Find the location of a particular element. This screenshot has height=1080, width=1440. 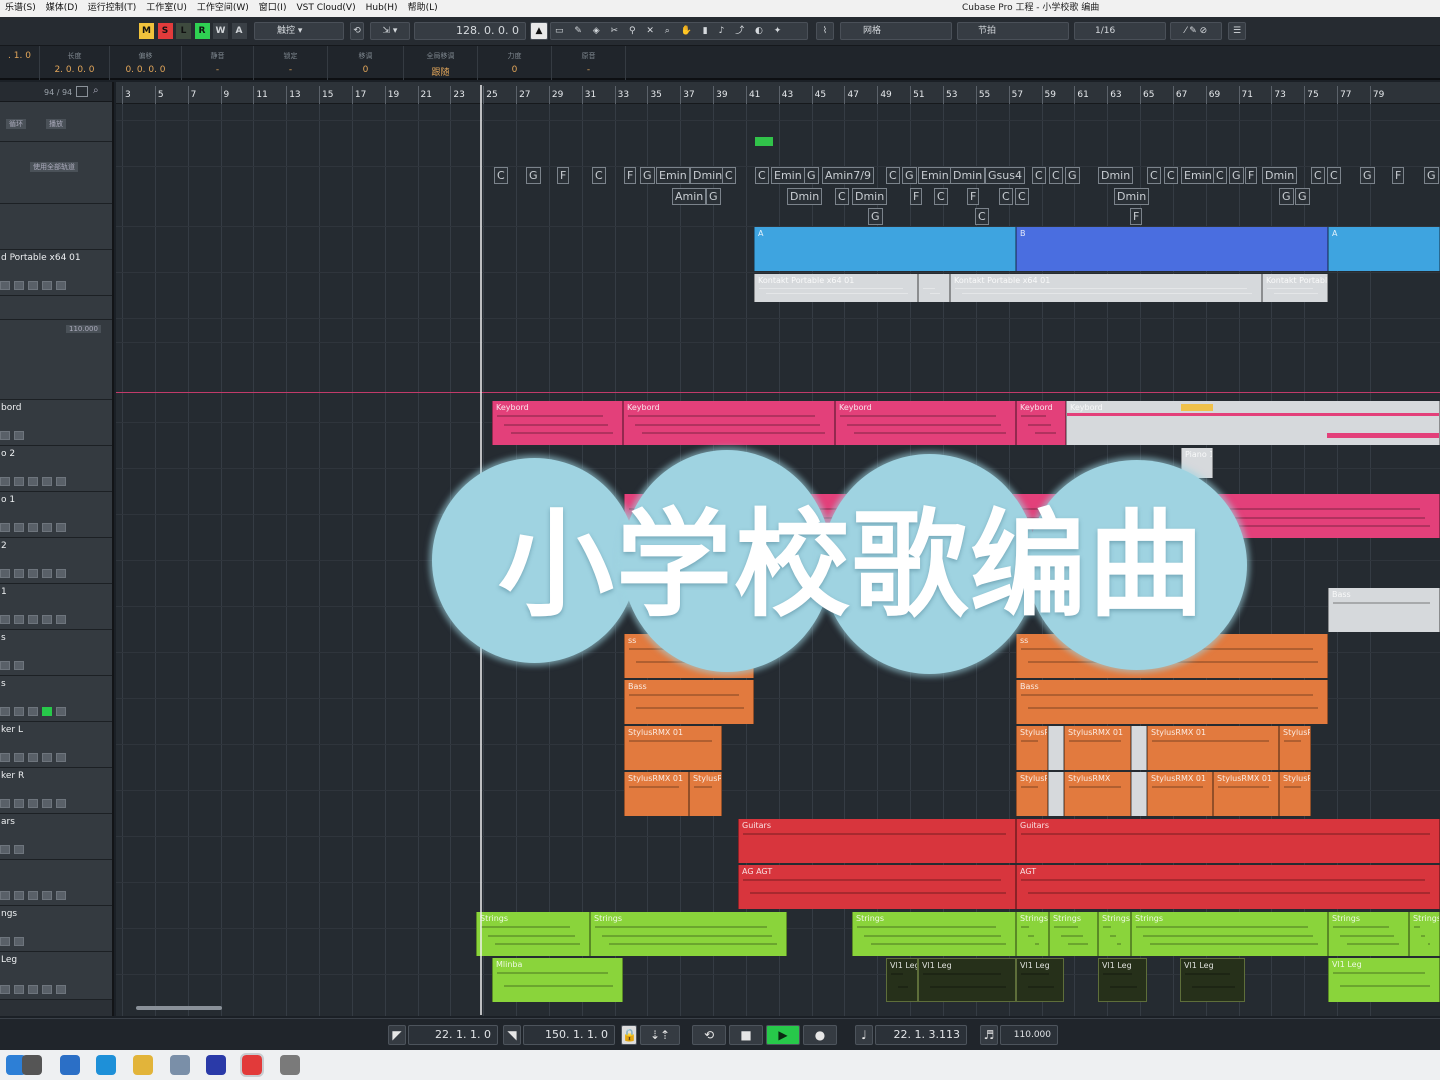

file-explorer-icon is located at coordinates (70, 1065).